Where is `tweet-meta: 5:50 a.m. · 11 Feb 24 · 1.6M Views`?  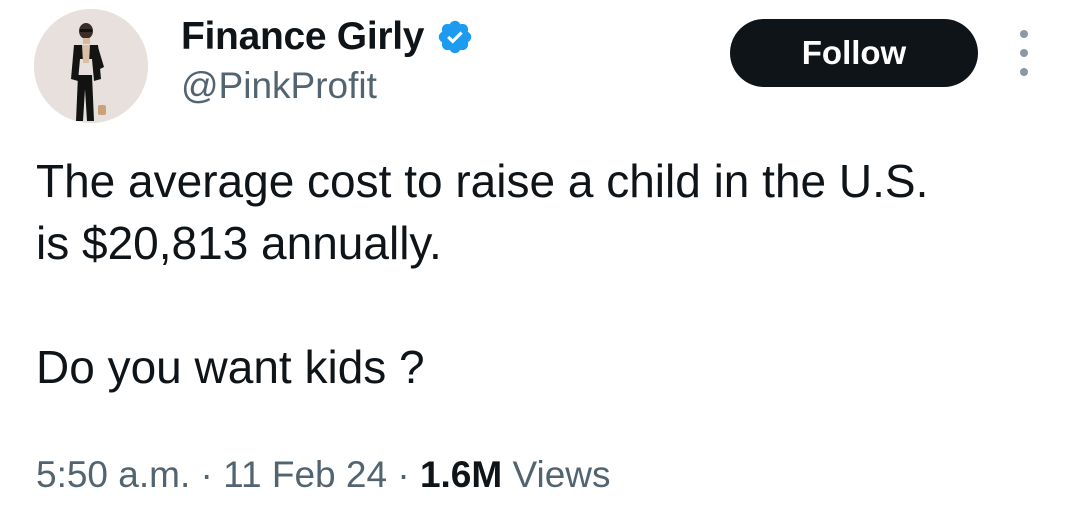
tweet-meta: 5:50 a.m. · 11 Feb 24 · 1.6M Views is located at coordinates (323, 475).